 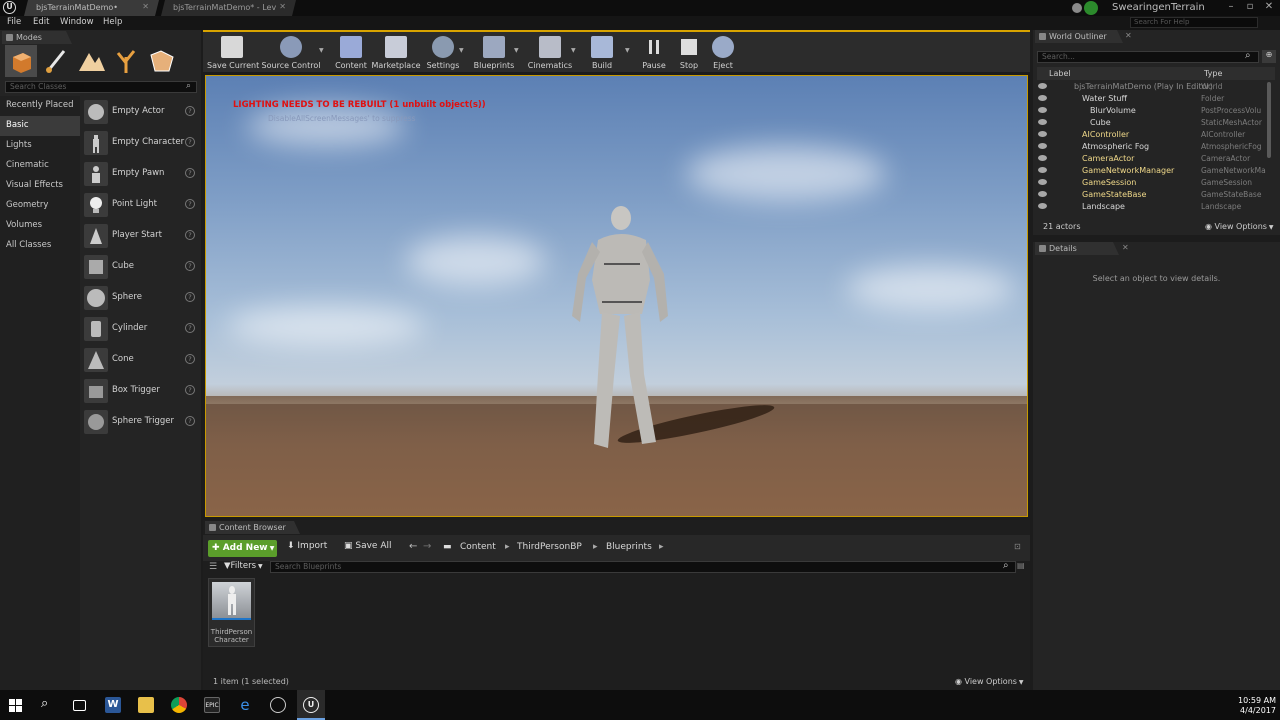 I want to click on place-item-empty-character: Empty Character ?, so click(x=140, y=143).